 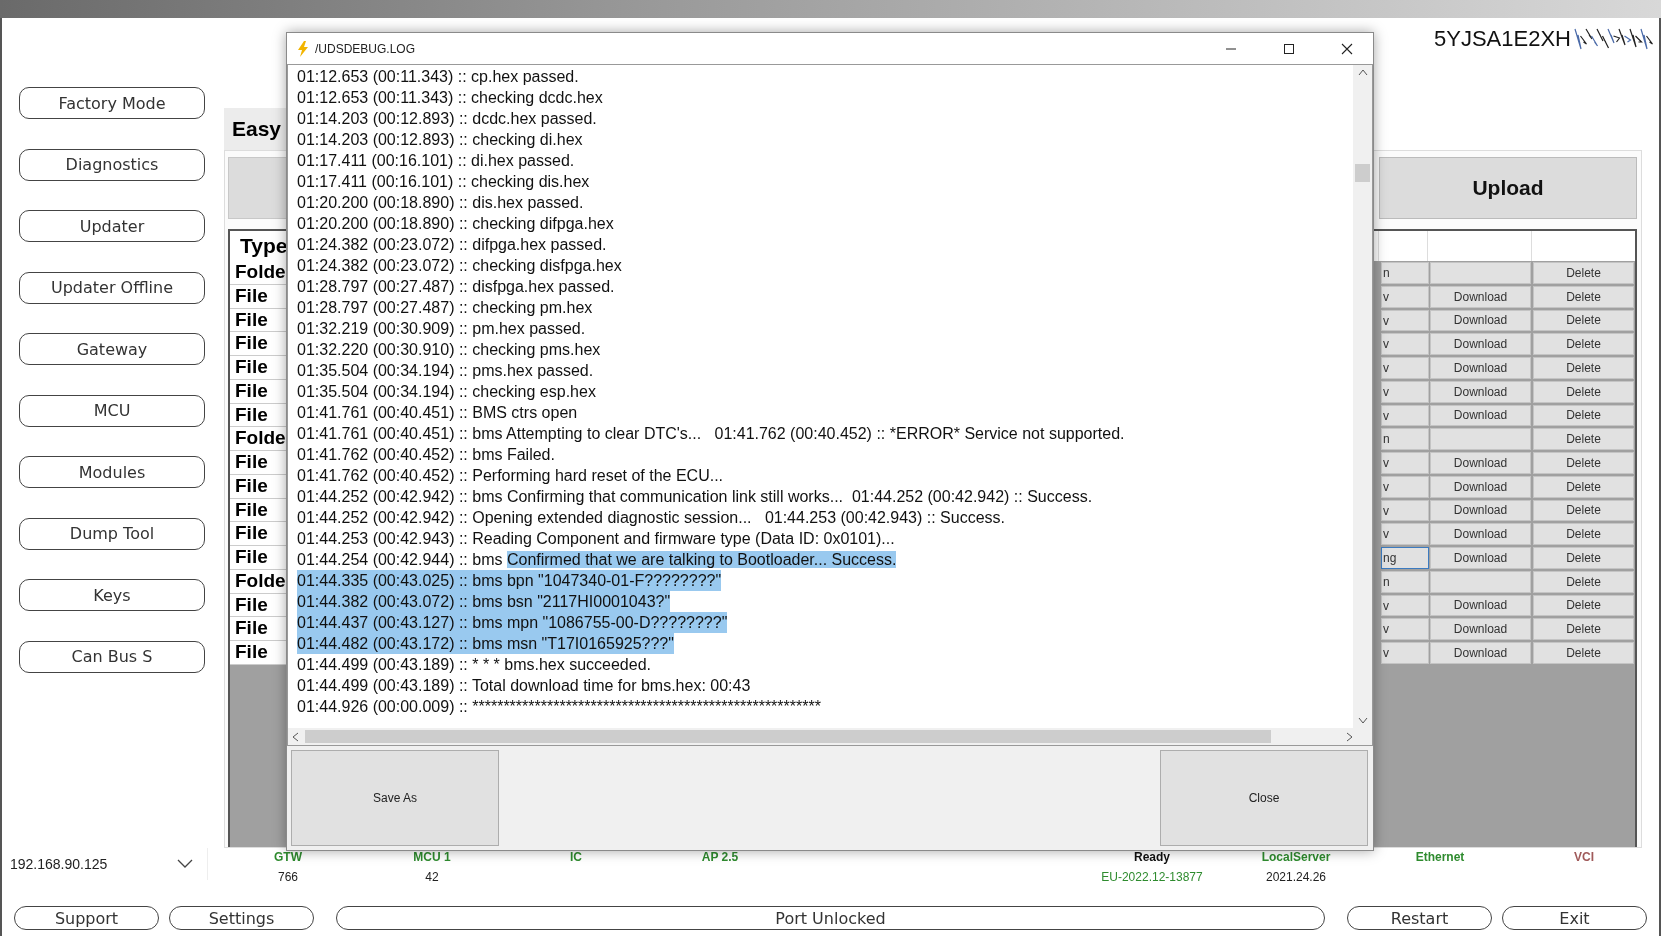 What do you see at coordinates (185, 864) in the screenshot?
I see `chevron-down-icon` at bounding box center [185, 864].